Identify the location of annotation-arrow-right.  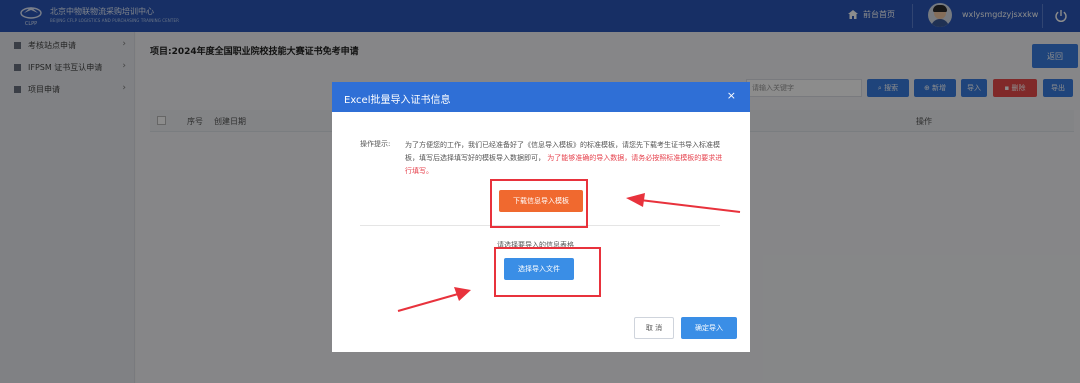
(683, 203).